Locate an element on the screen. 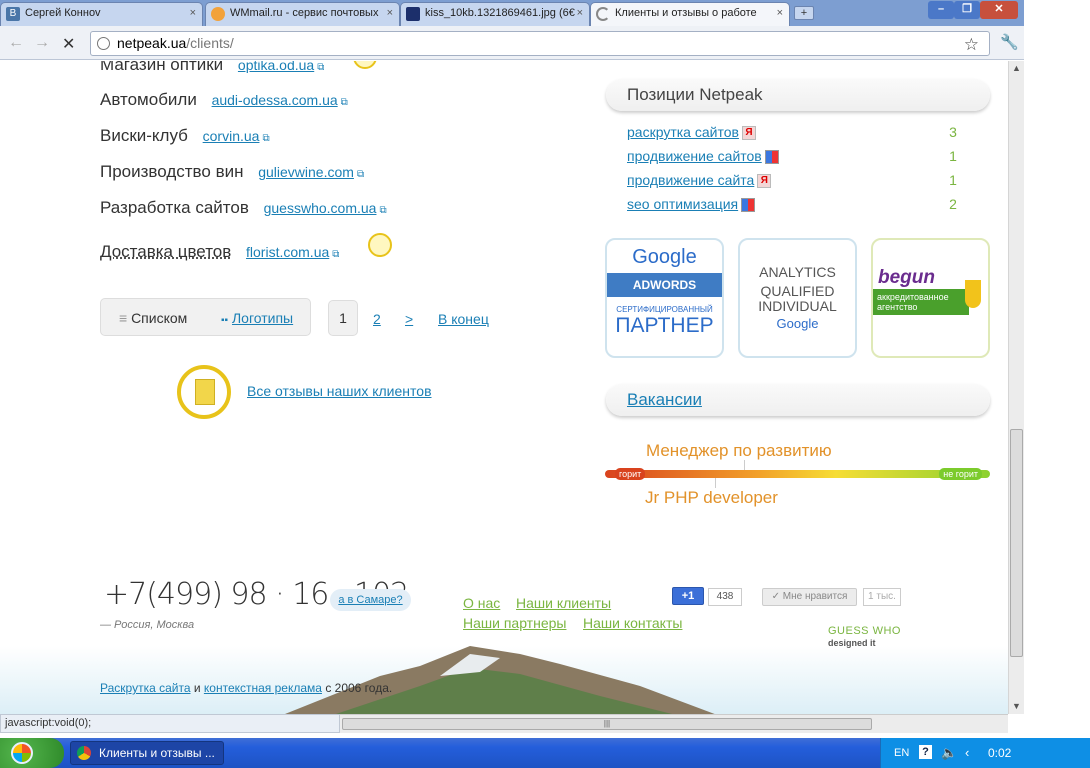  address-bar: netpeak.ua/clients/ ☆ is located at coordinates (540, 43).